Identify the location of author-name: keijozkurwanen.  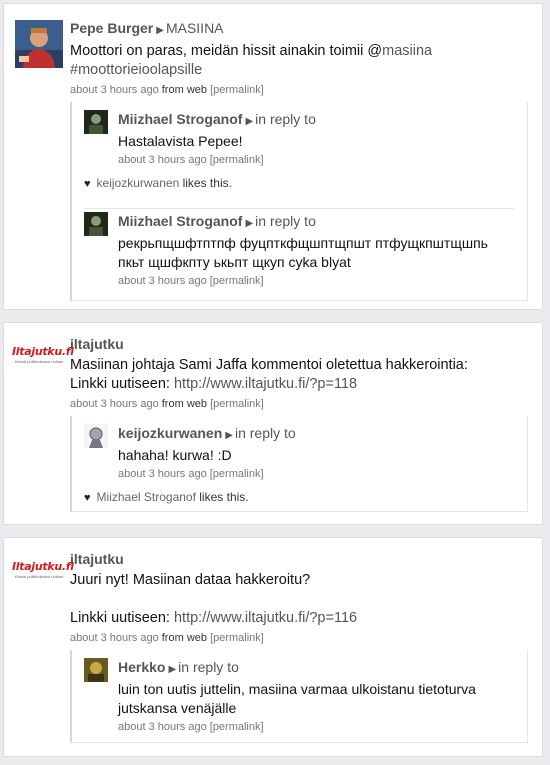
(170, 433).